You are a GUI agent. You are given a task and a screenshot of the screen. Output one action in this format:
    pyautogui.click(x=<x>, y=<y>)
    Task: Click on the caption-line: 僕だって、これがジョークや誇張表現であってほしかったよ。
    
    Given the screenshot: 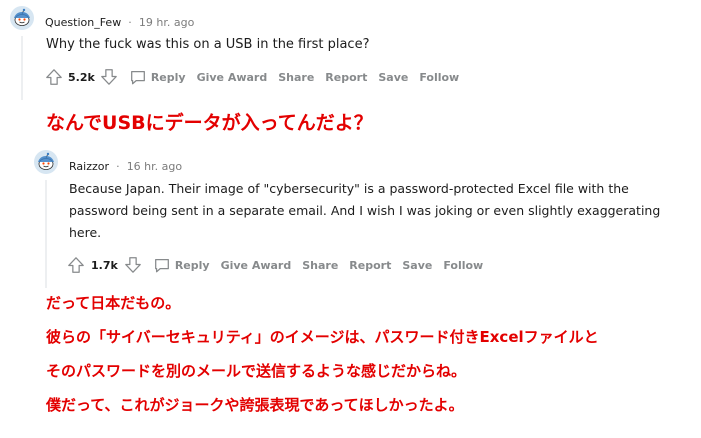 What is the action you would take?
    pyautogui.click(x=255, y=405)
    